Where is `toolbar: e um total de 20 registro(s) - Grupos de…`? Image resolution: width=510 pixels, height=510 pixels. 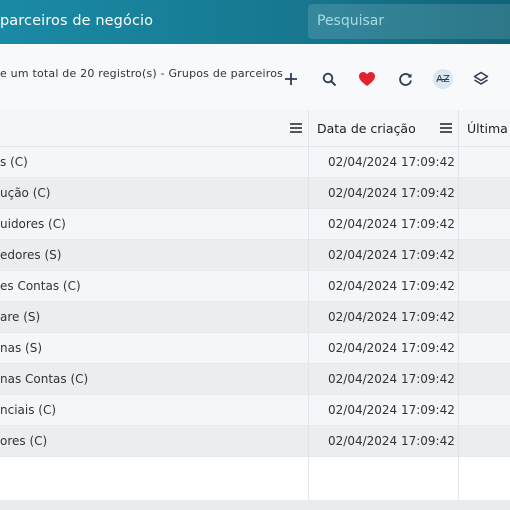 toolbar: e um total de 20 registro(s) - Grupos de… is located at coordinates (255, 77).